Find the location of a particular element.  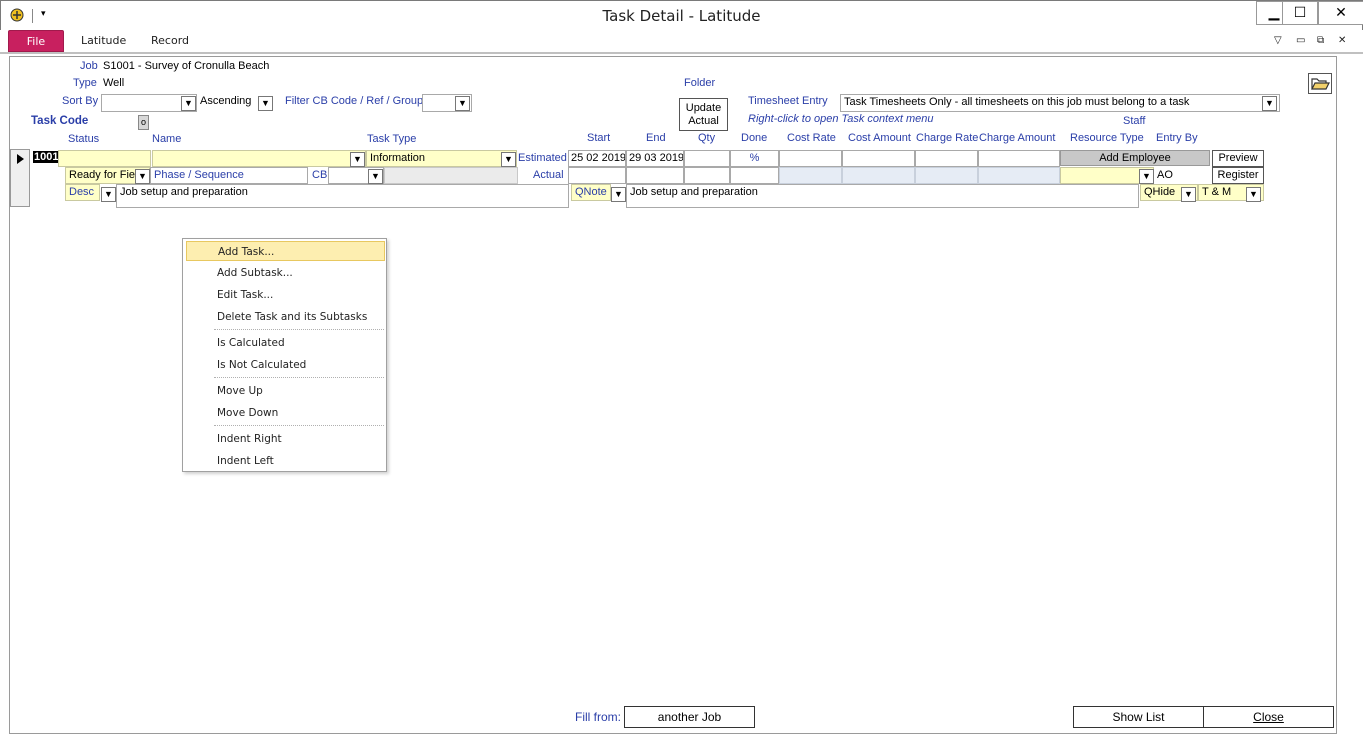

cost-rate-field is located at coordinates (810, 158).